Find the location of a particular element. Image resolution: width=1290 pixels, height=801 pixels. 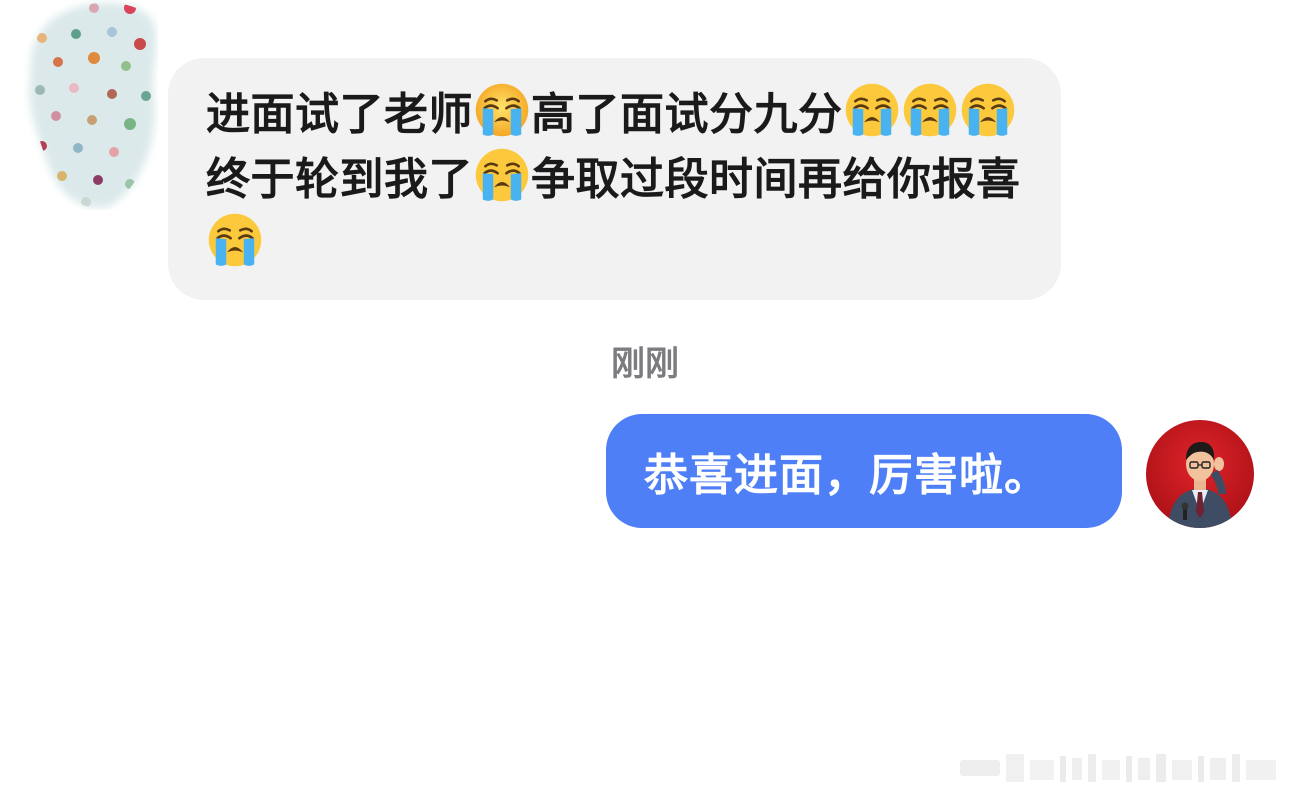

self-avatar is located at coordinates (1200, 474).